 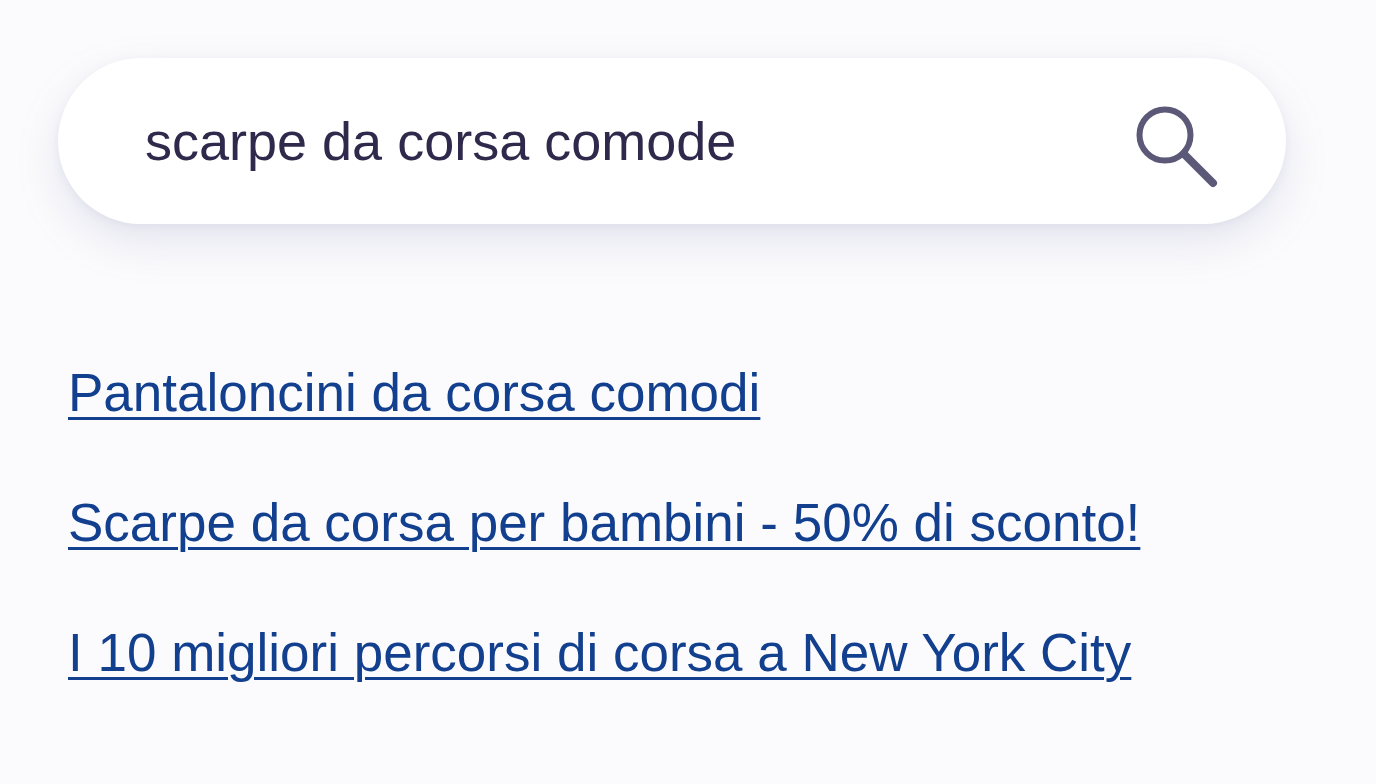 What do you see at coordinates (604, 522) in the screenshot?
I see `search-suggestion-link: Scarpe da corsa per bambini - 50% di sconto!` at bounding box center [604, 522].